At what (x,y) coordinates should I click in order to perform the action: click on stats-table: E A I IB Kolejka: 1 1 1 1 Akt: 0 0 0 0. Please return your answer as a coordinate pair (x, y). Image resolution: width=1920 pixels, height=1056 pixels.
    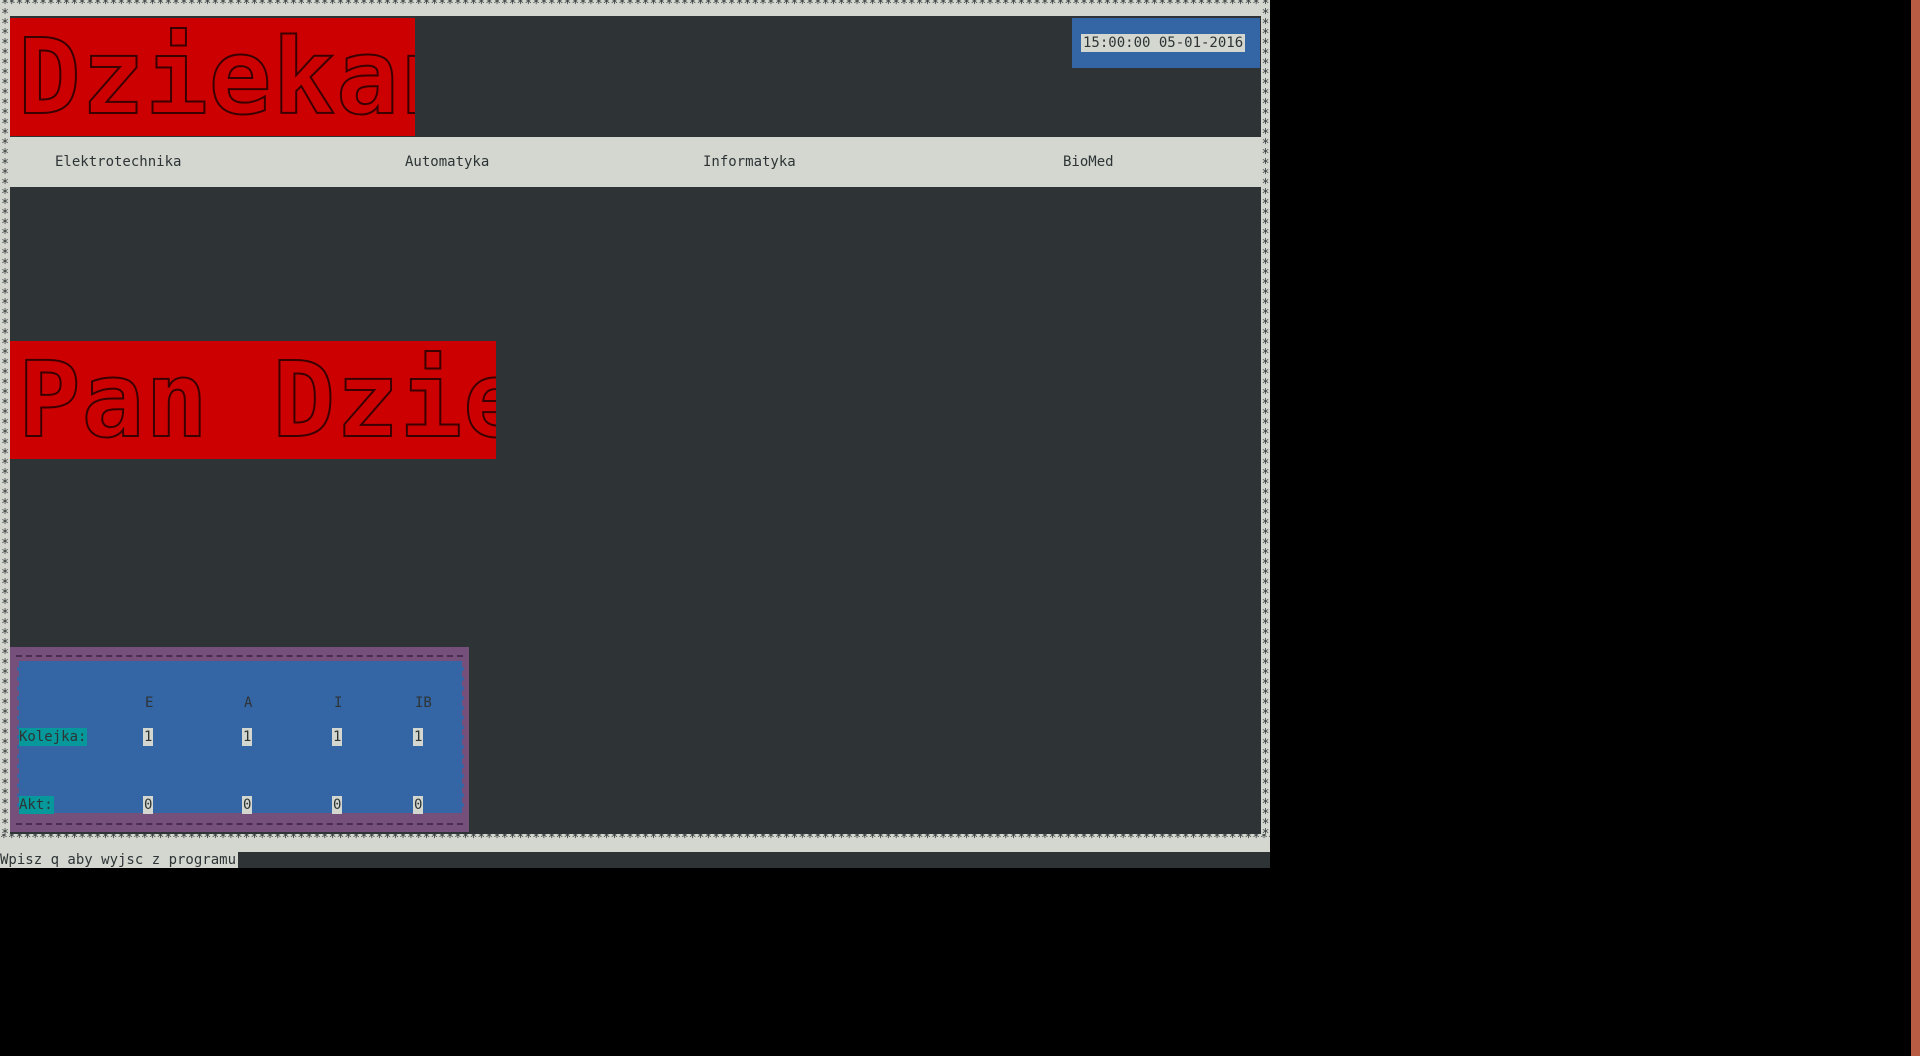
    Looking at the image, I should click on (240, 737).